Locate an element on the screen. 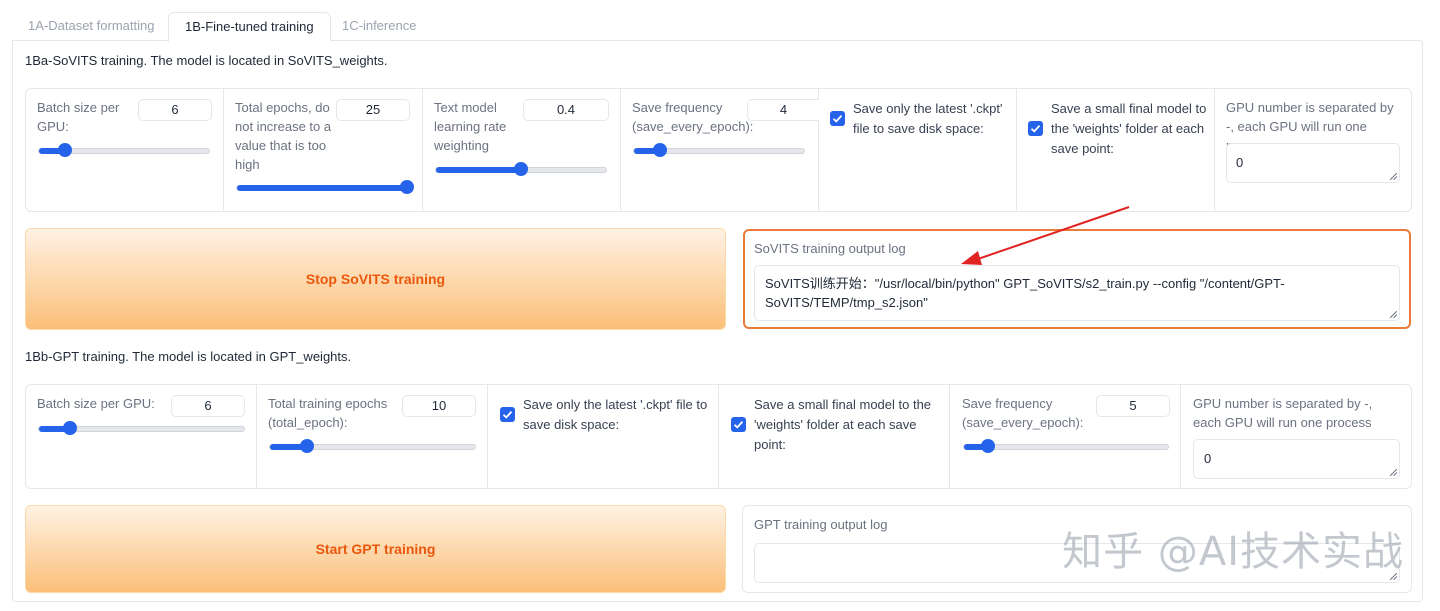 Image resolution: width=1440 pixels, height=611 pixels. gpt-save-latest-checkbox is located at coordinates (507, 414).